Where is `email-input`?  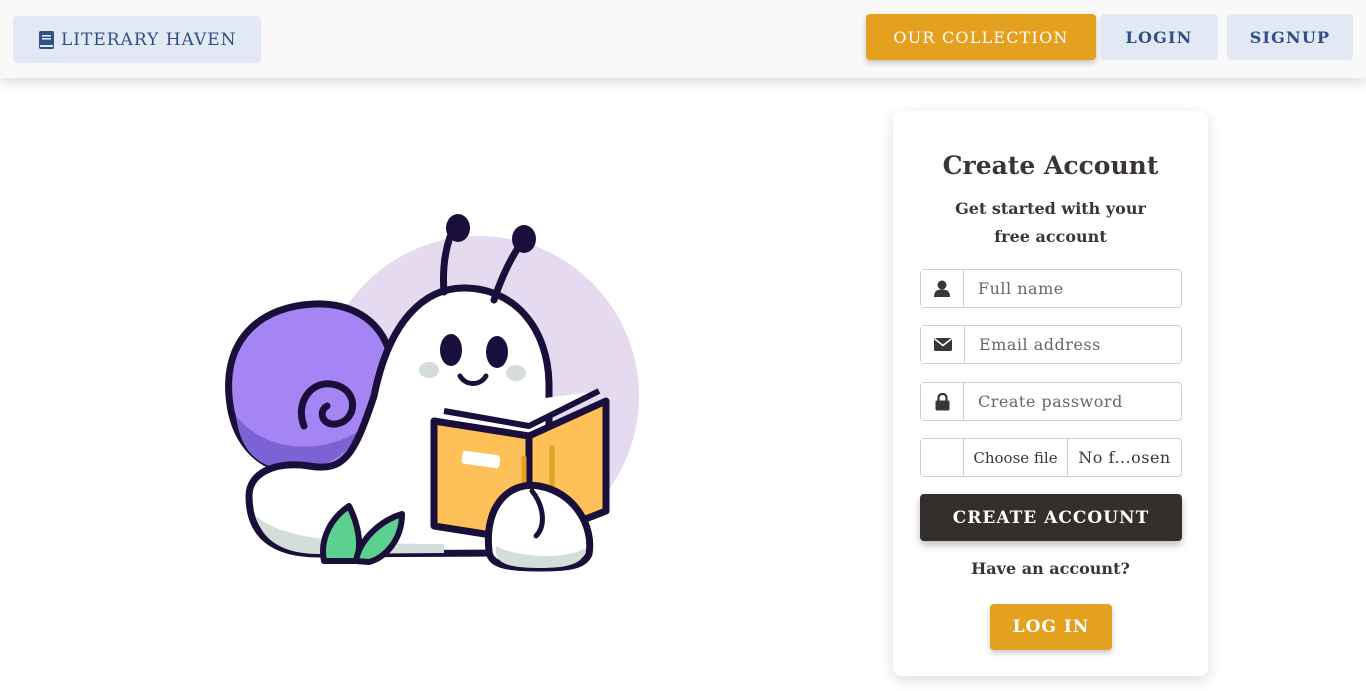
email-input is located at coordinates (1073, 344).